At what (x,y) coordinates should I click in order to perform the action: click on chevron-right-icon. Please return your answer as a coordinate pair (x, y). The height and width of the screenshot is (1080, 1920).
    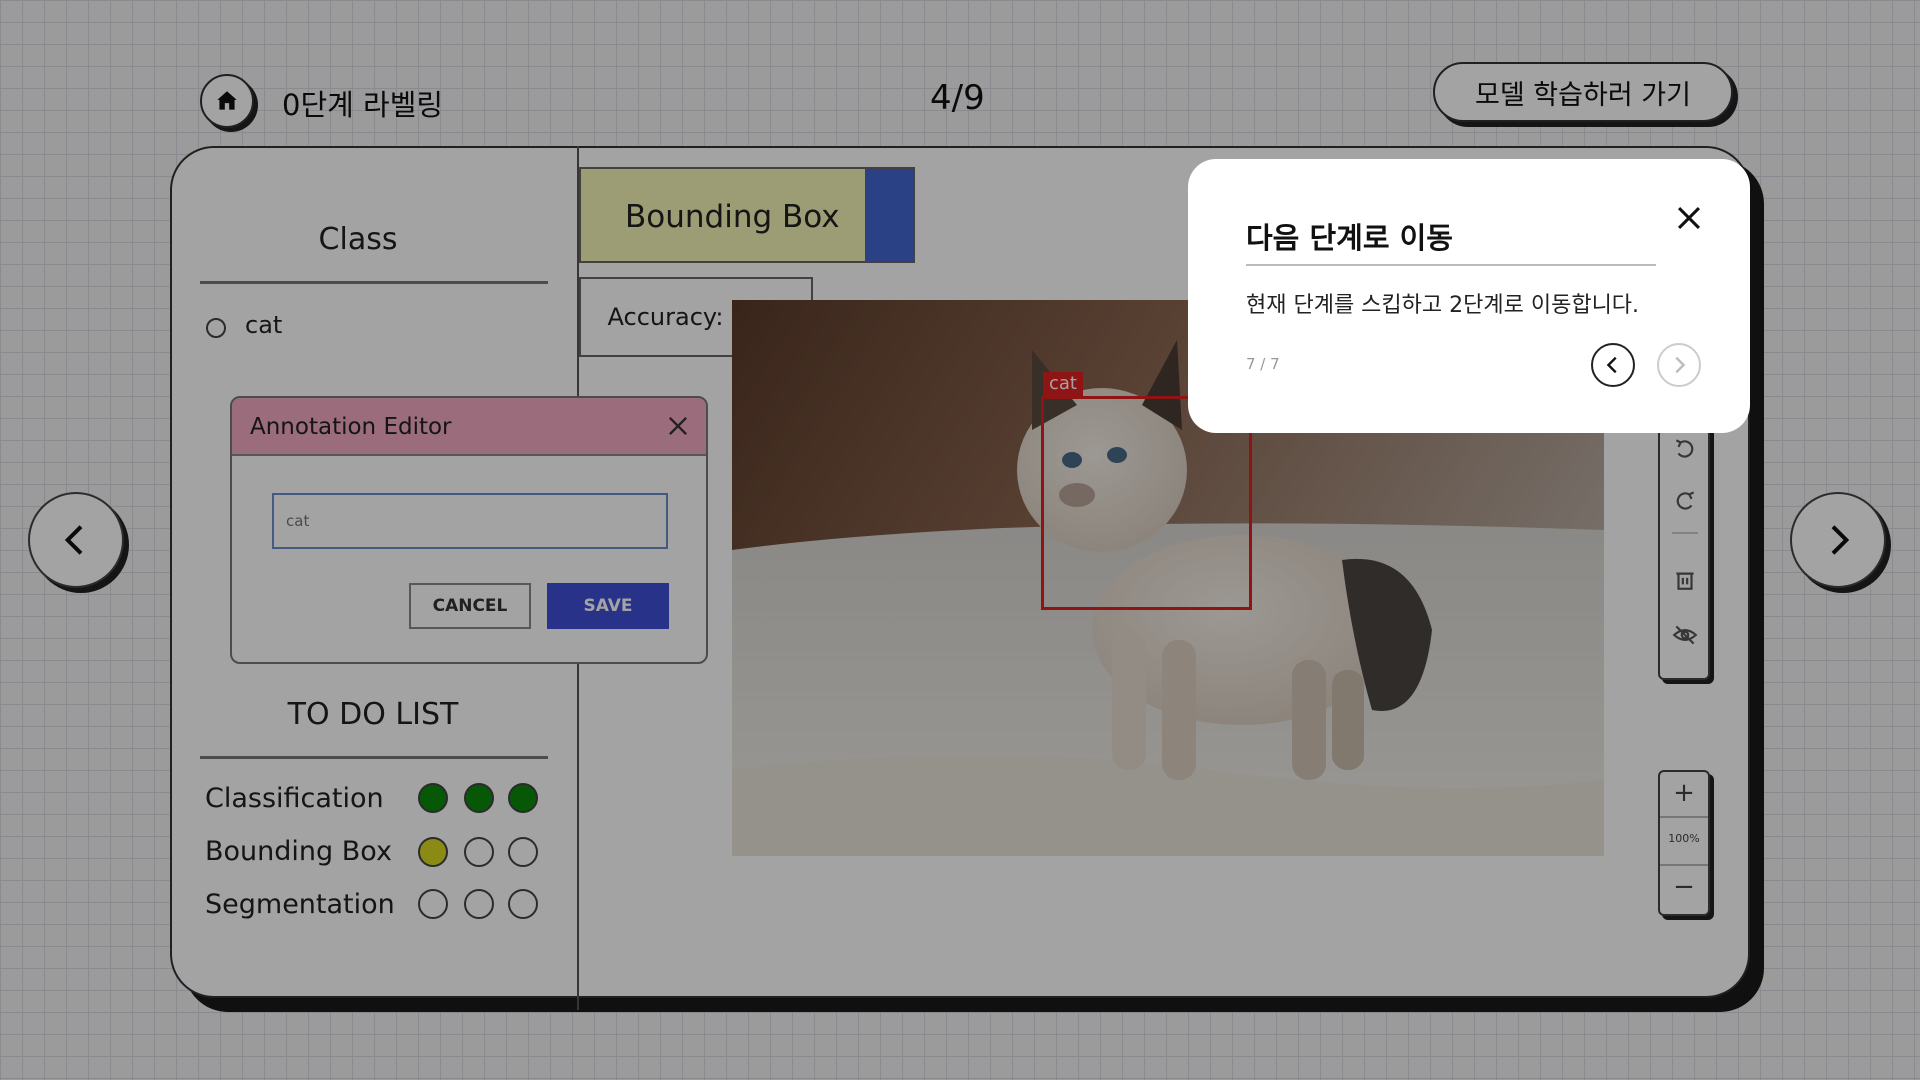
    Looking at the image, I should click on (1680, 365).